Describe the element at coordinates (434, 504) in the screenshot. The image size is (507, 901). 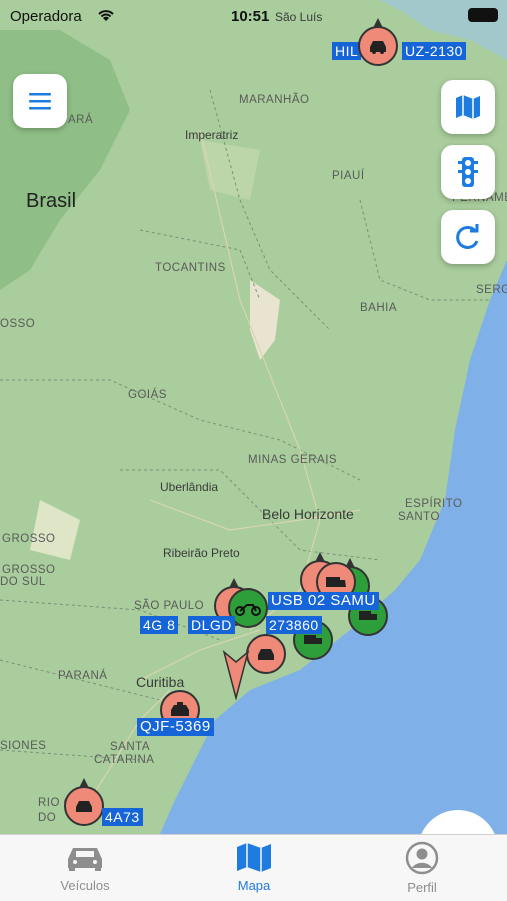
I see `map-label-region: ESPÍRITO` at that location.